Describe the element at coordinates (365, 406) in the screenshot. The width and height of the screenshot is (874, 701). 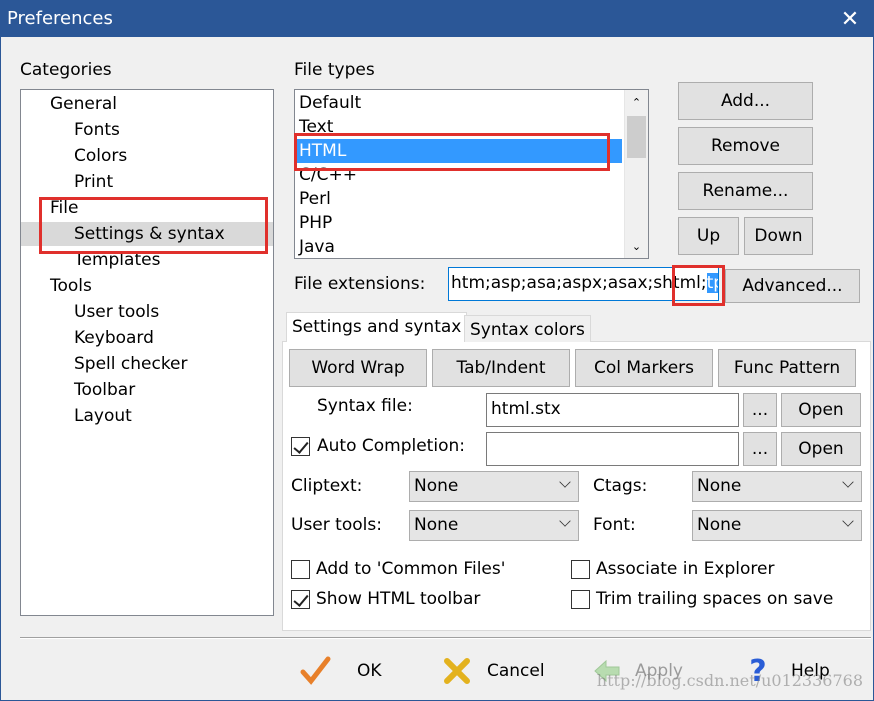
I see `syntax-file-label: Syntax file:` at that location.